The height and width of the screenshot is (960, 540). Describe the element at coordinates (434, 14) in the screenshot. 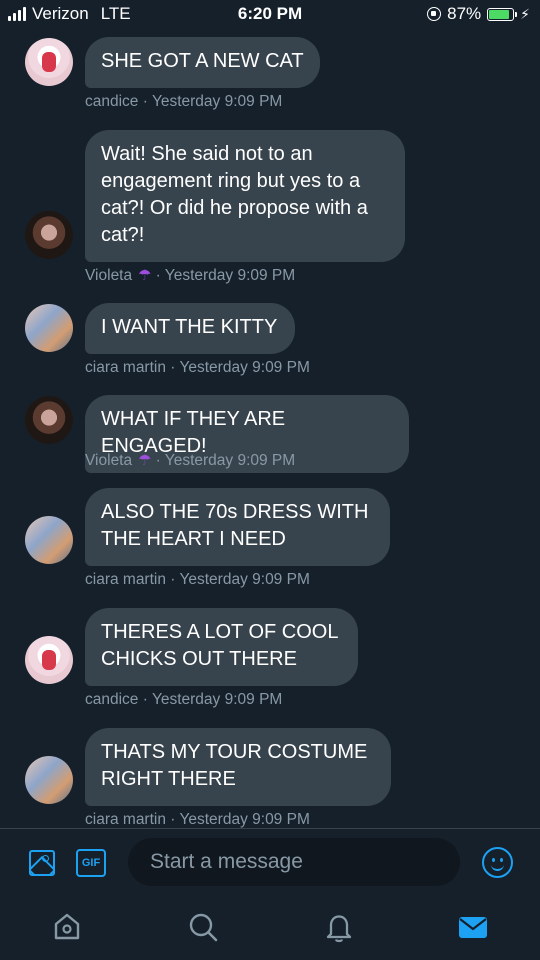

I see `orientation-lock-icon` at that location.